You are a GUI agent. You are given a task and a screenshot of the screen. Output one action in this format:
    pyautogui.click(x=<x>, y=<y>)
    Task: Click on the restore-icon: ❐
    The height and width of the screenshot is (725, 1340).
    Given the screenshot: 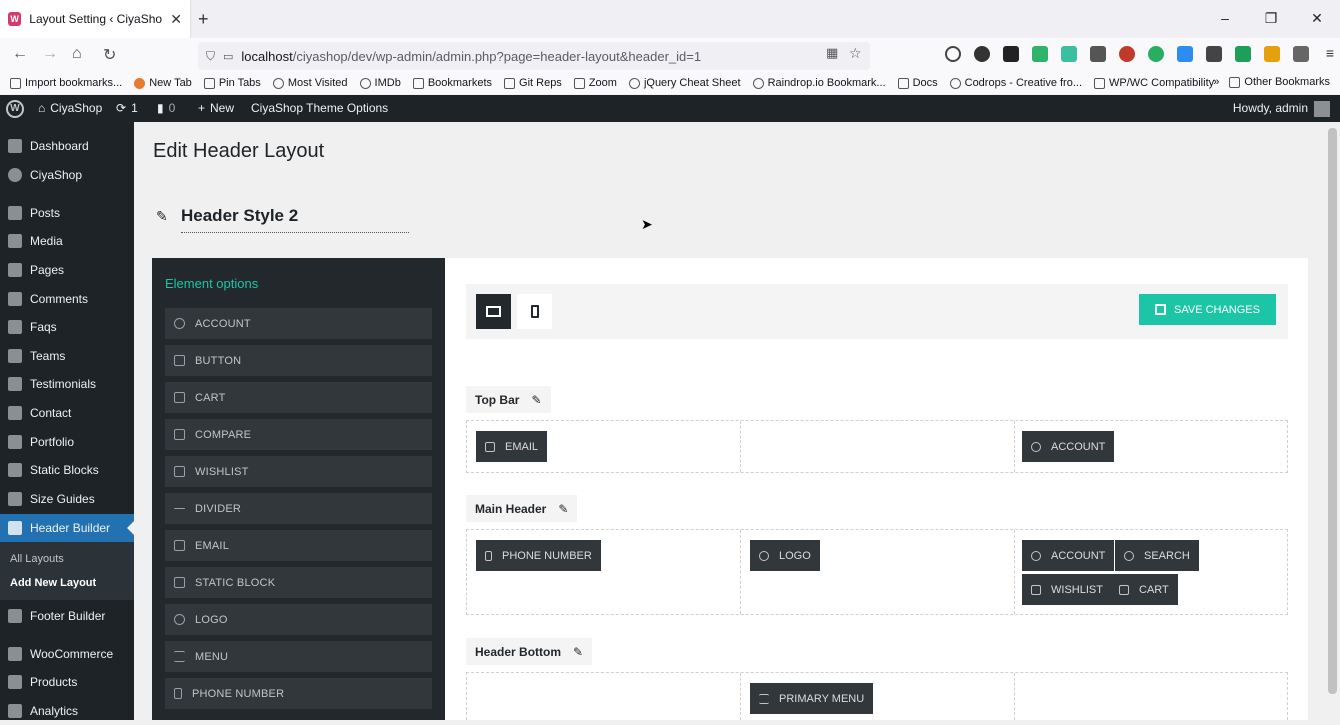 What is the action you would take?
    pyautogui.click(x=1271, y=19)
    